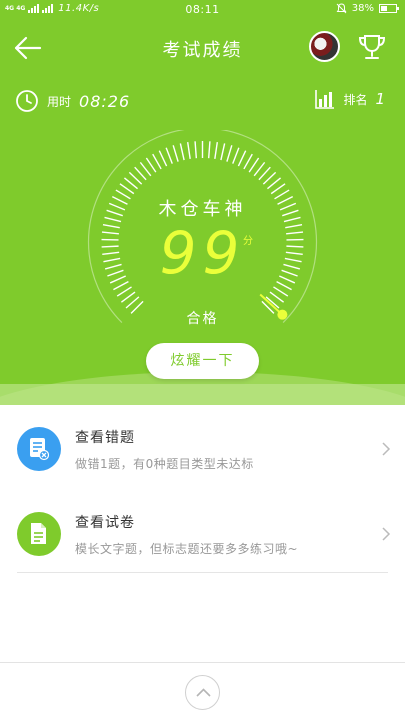 This screenshot has width=405, height=720. What do you see at coordinates (39, 534) in the screenshot?
I see `exam-paper-icon` at bounding box center [39, 534].